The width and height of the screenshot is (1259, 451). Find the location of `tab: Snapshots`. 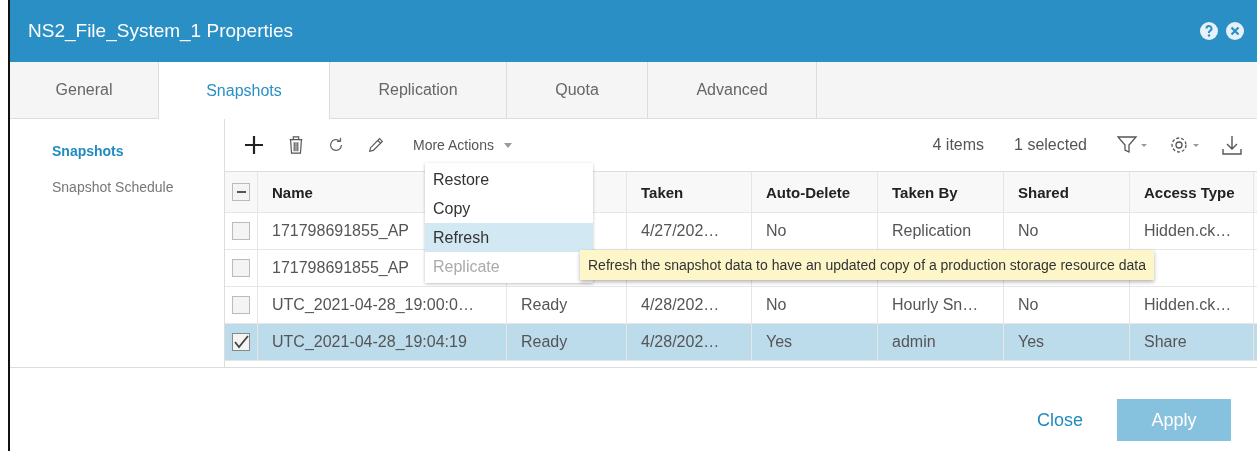

tab: Snapshots is located at coordinates (244, 90).